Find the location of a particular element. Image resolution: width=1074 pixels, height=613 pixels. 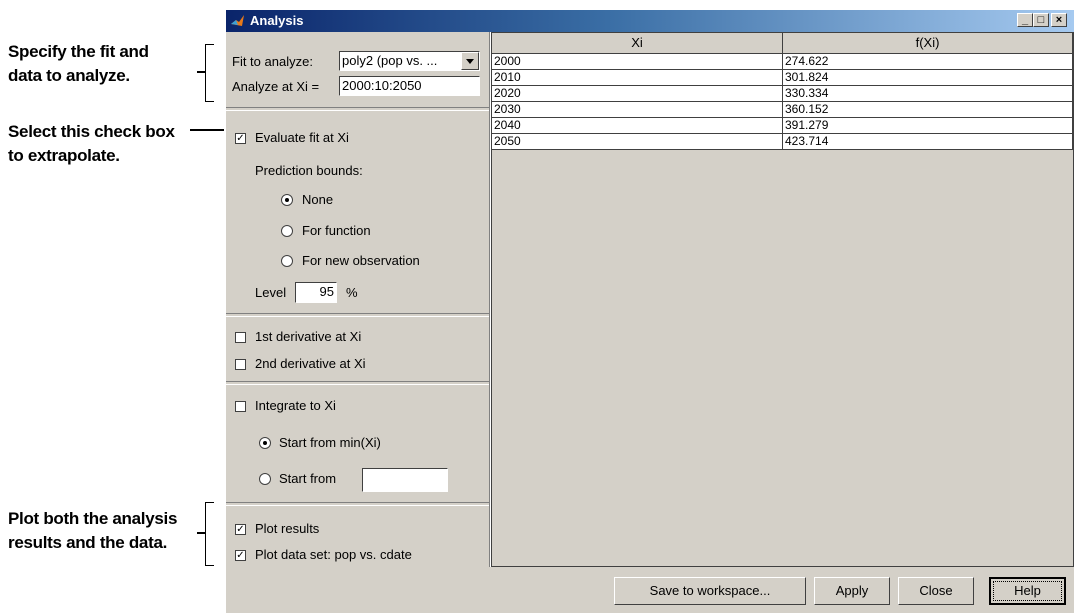

title-bar: Analysis _ □ × is located at coordinates (650, 21).